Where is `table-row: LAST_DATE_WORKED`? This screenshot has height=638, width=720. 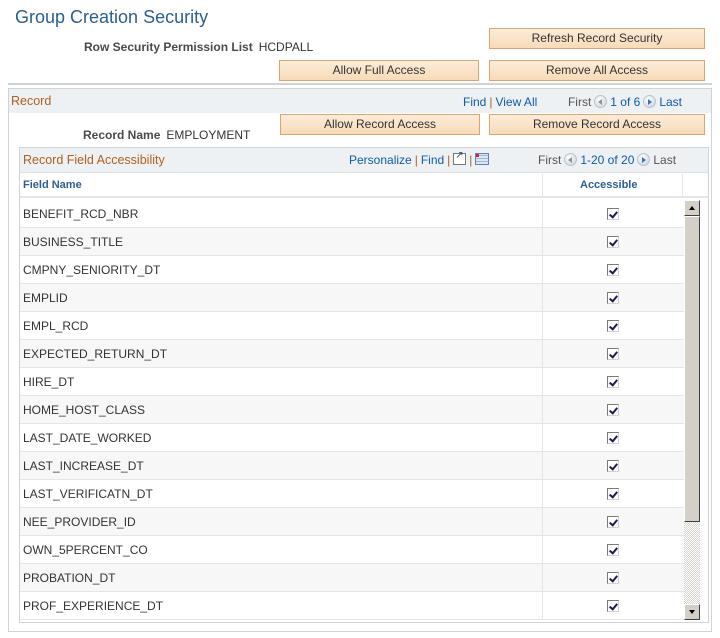 table-row: LAST_DATE_WORKED is located at coordinates (352, 438).